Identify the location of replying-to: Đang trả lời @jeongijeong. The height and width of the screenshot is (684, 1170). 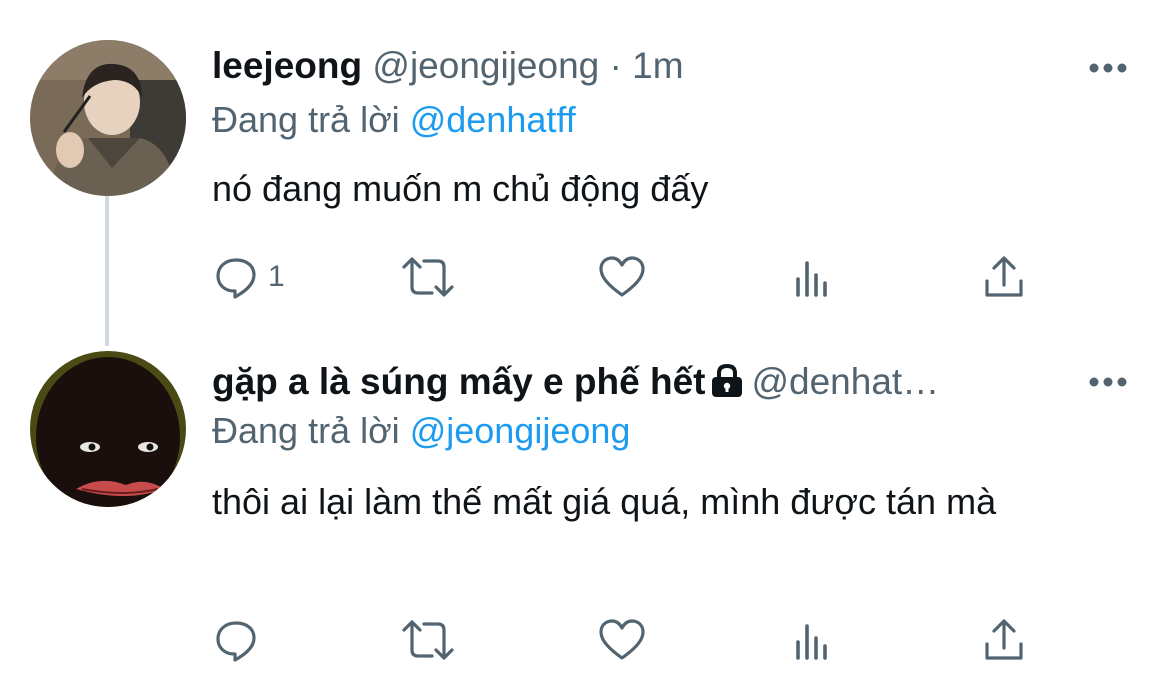
(421, 431).